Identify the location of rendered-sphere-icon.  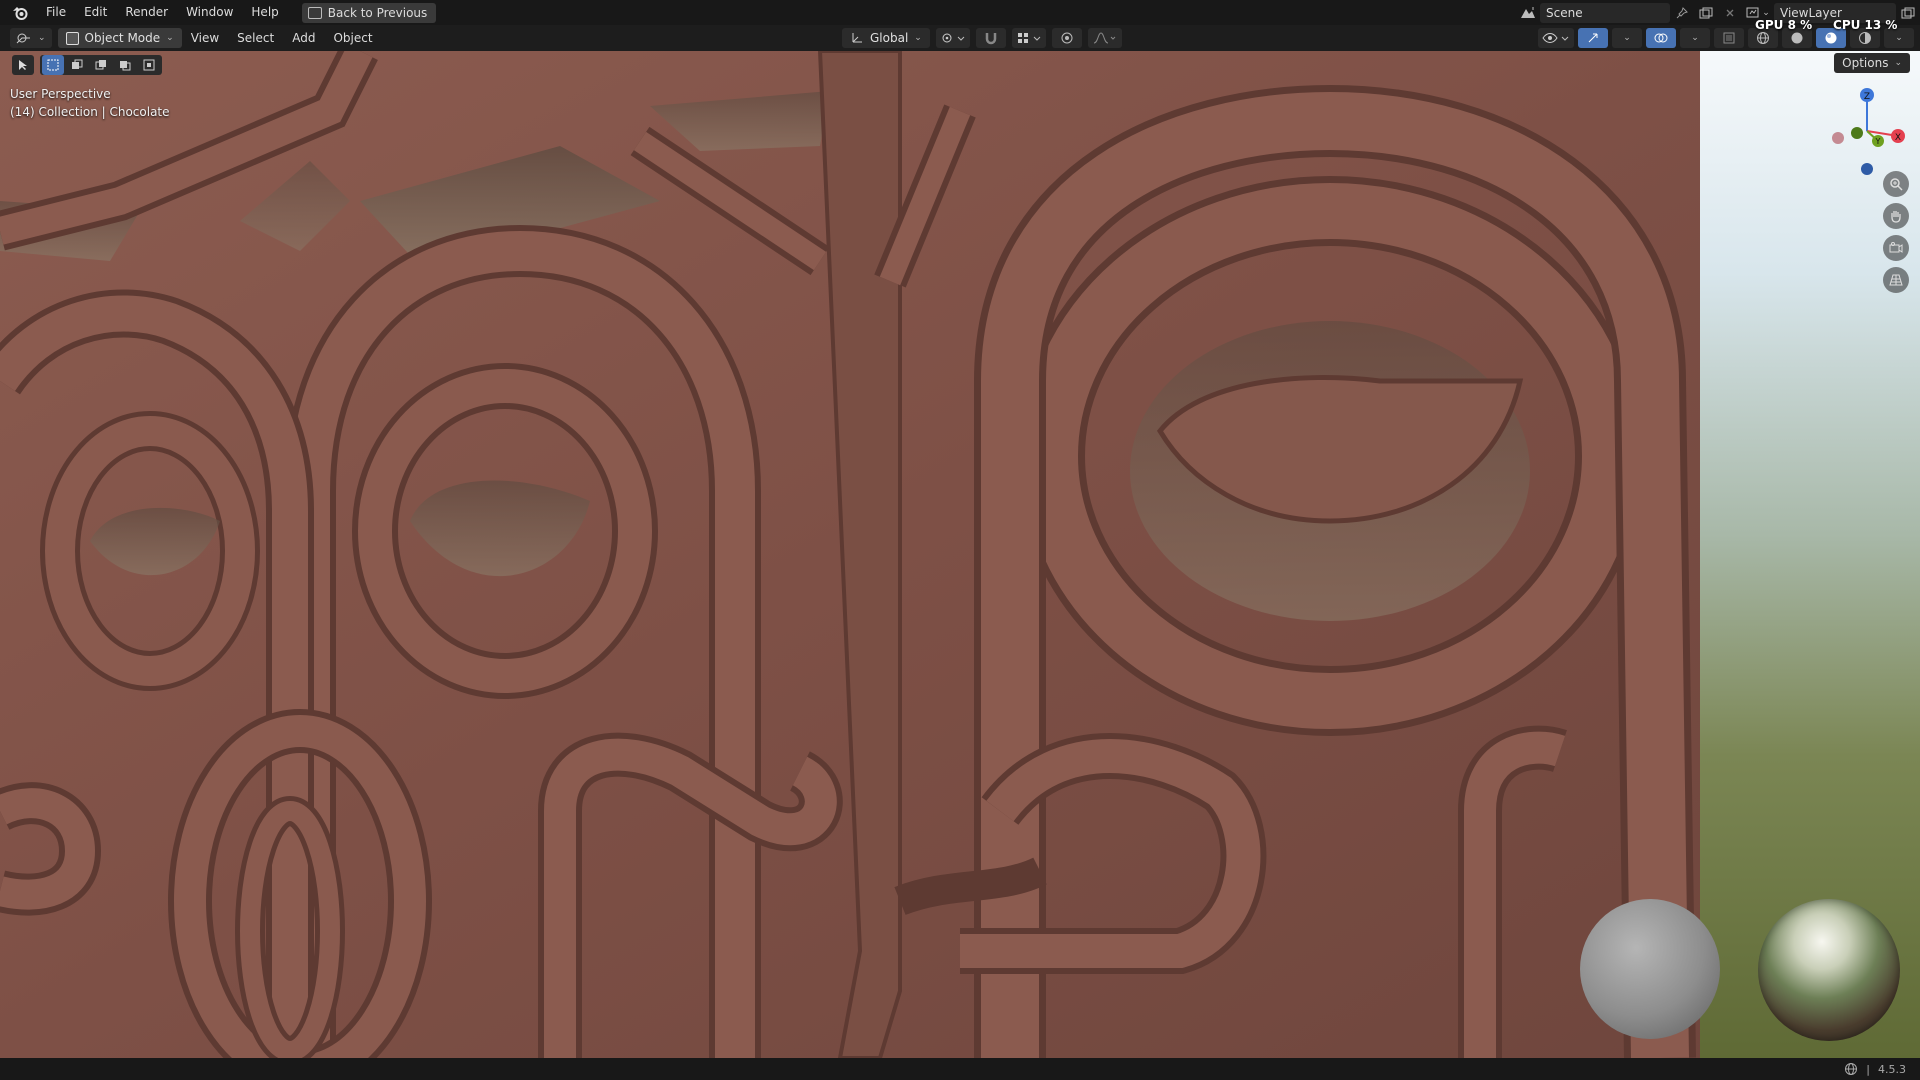
(1865, 38).